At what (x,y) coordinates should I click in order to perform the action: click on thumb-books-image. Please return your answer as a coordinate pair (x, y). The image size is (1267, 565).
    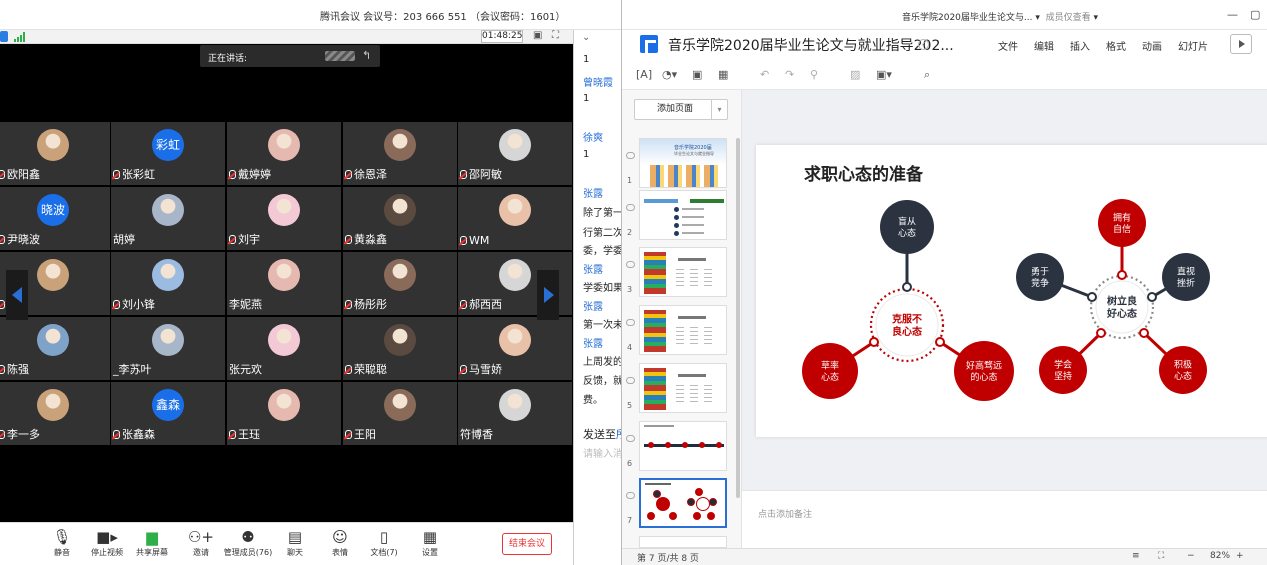
    Looking at the image, I should click on (655, 331).